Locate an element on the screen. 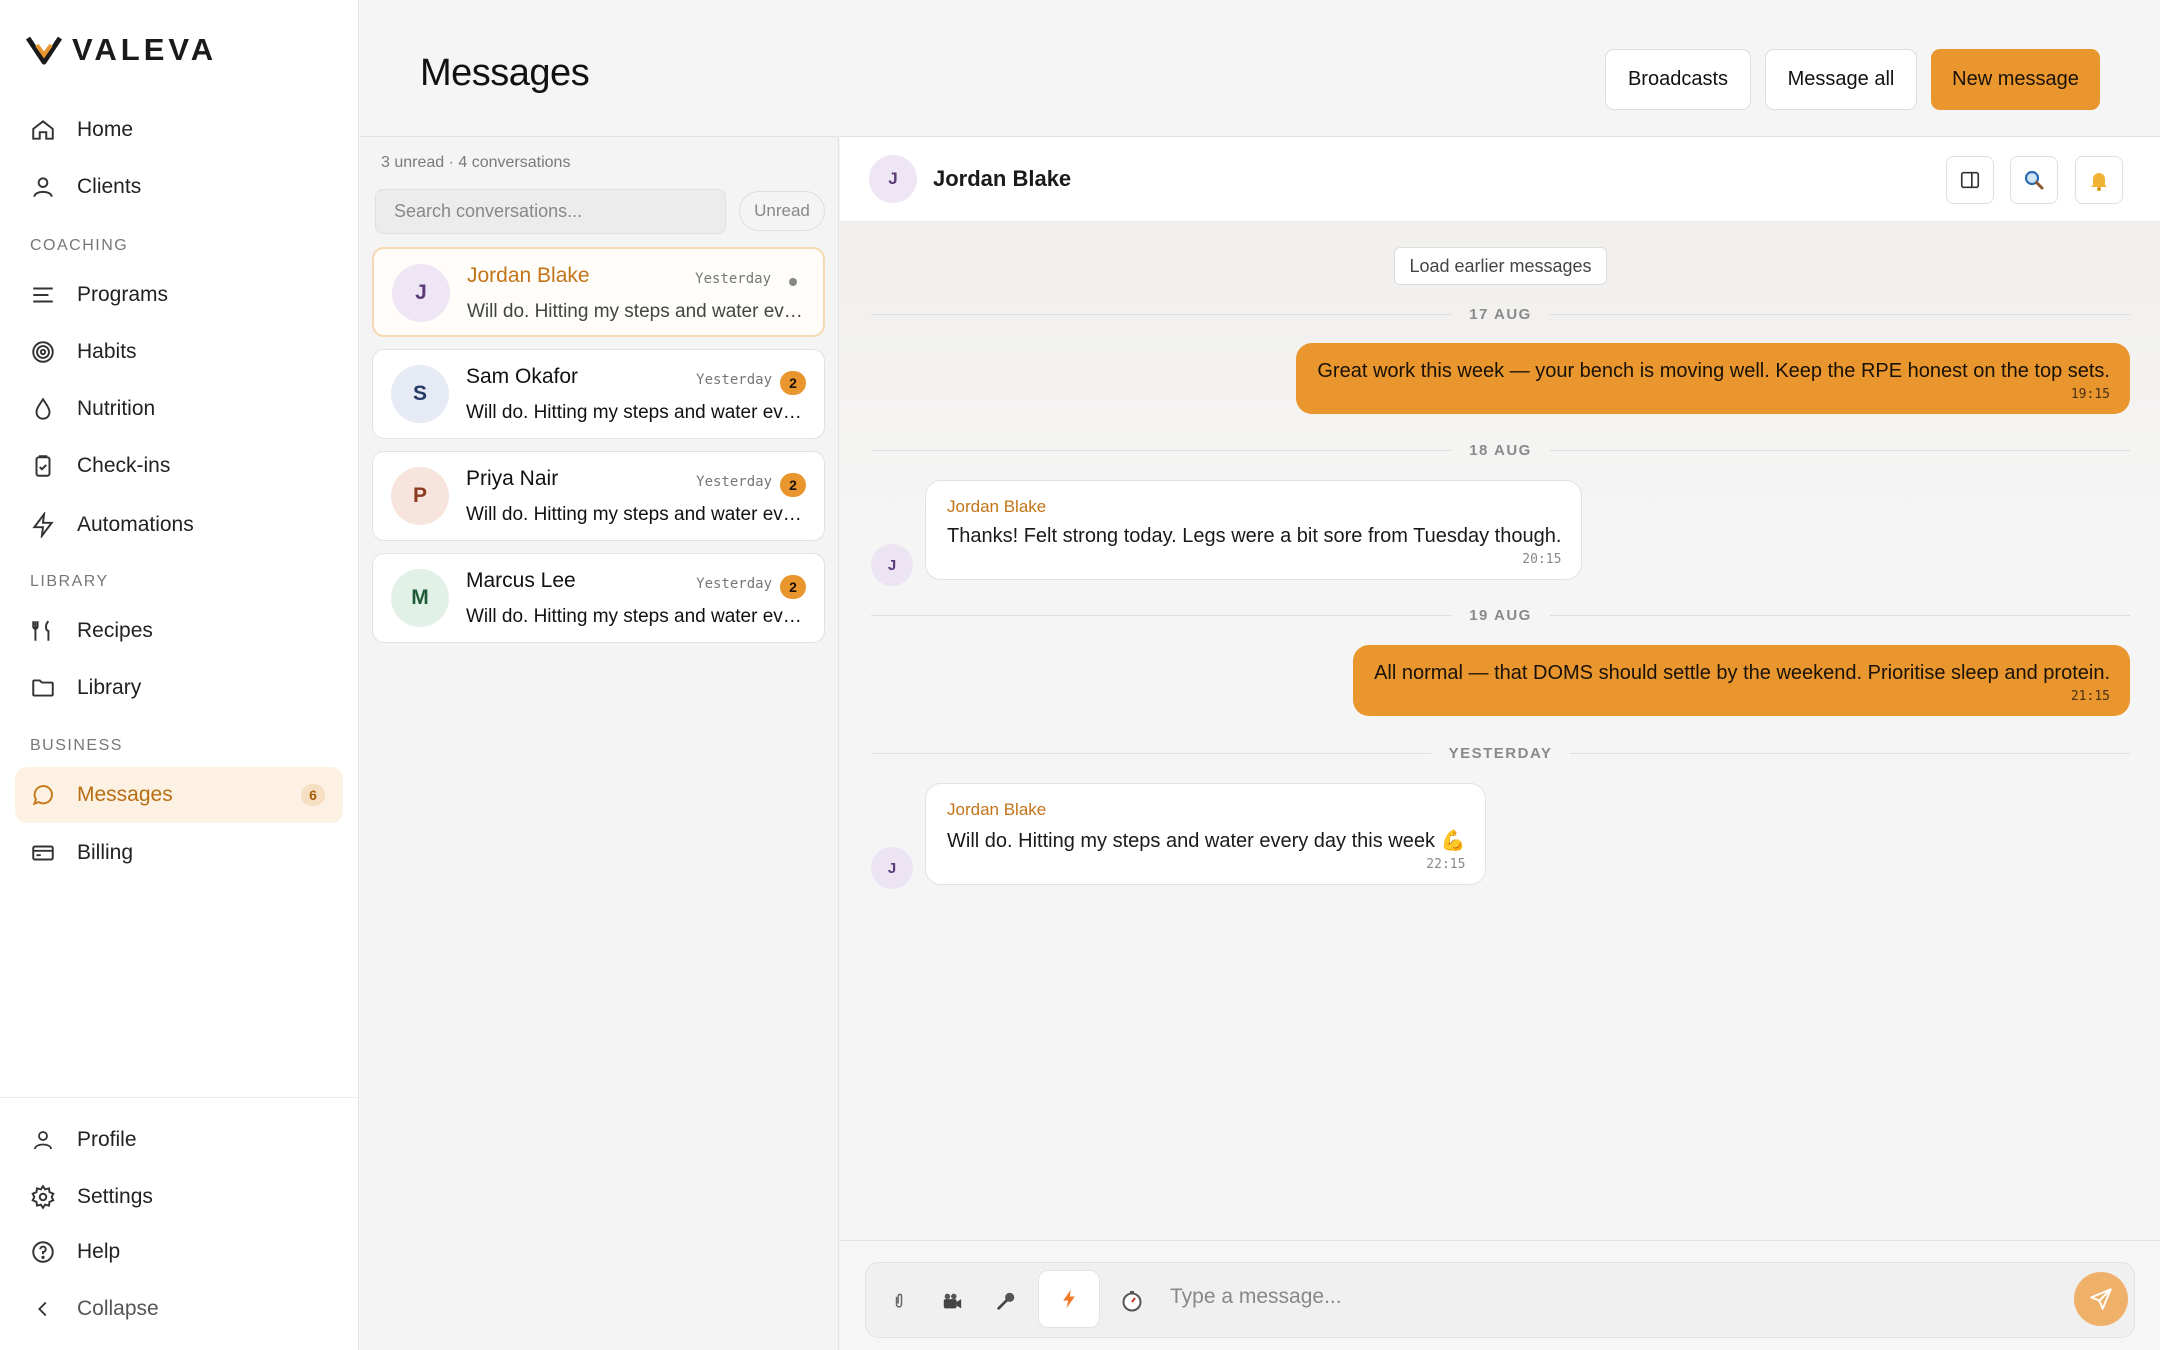 Image resolution: width=2160 pixels, height=1350 pixels. toggle-panel-button is located at coordinates (1970, 180).